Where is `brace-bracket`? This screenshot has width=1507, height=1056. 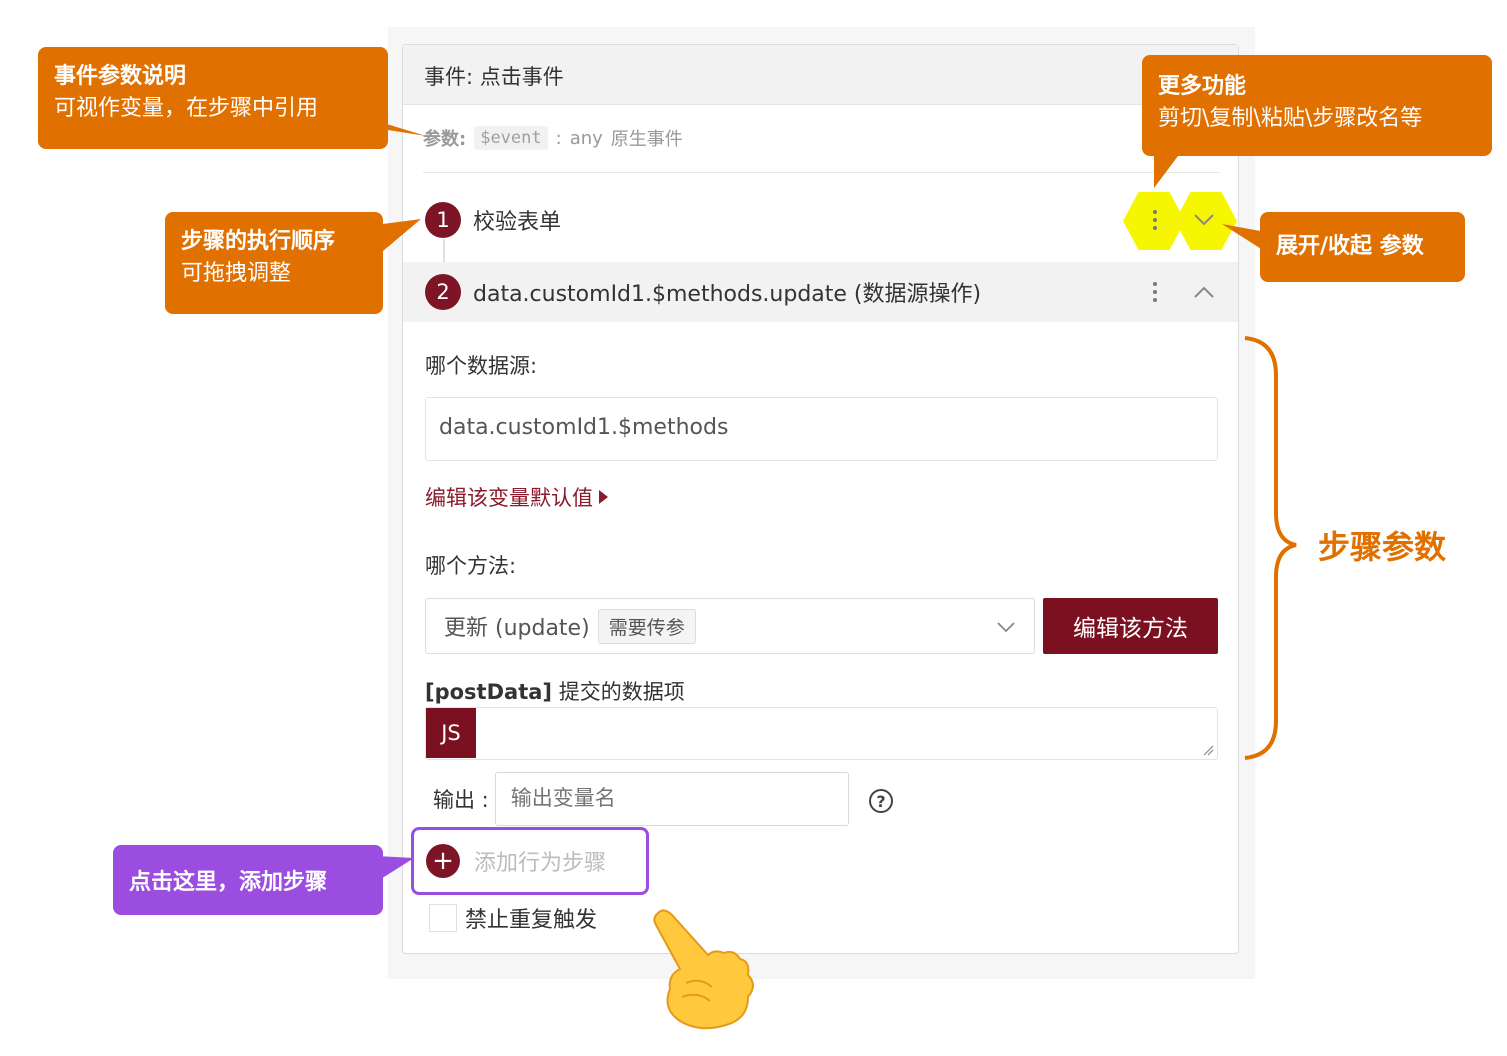 brace-bracket is located at coordinates (1270, 548).